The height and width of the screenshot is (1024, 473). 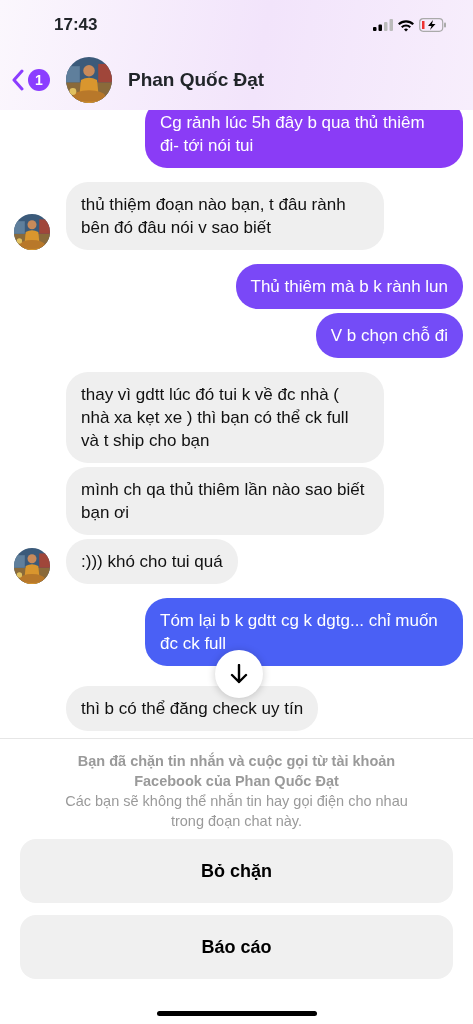 What do you see at coordinates (39, 80) in the screenshot?
I see `unread-count-badge: 1` at bounding box center [39, 80].